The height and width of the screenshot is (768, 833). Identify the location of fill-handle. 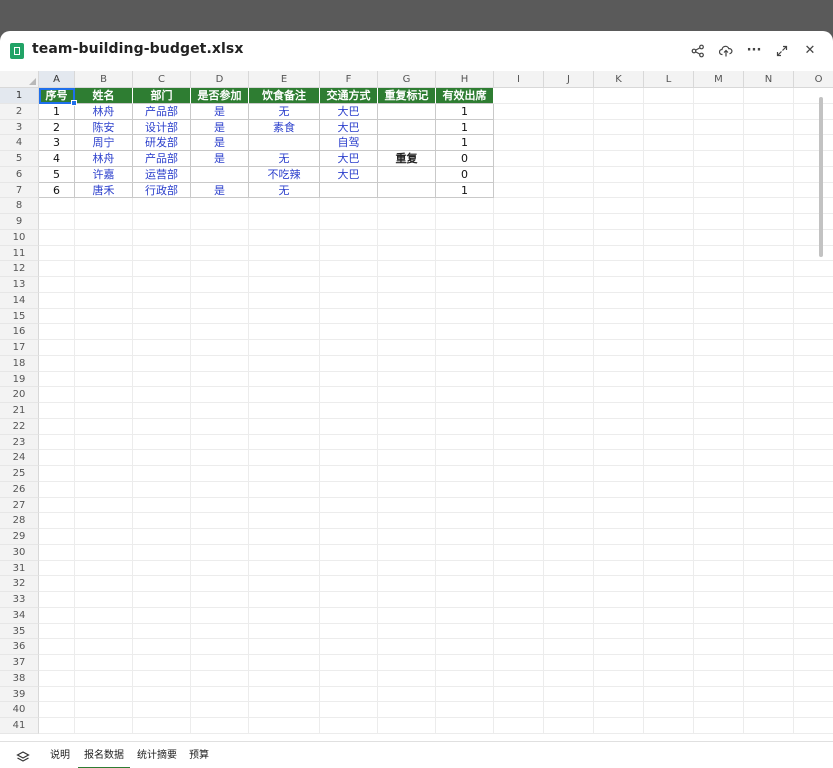
(74, 102).